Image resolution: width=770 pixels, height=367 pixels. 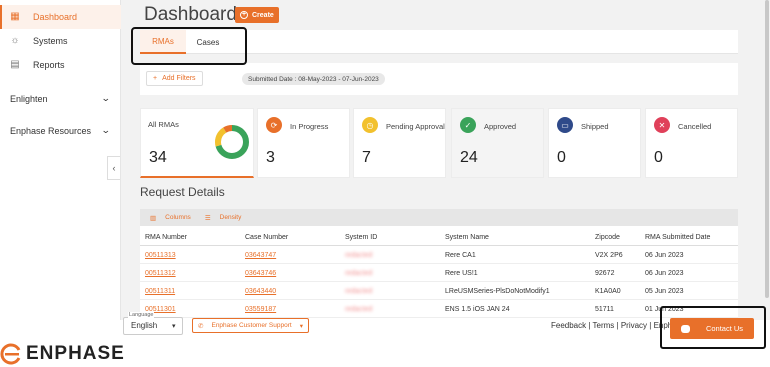 What do you see at coordinates (257, 15) in the screenshot?
I see `create-button: + Create` at bounding box center [257, 15].